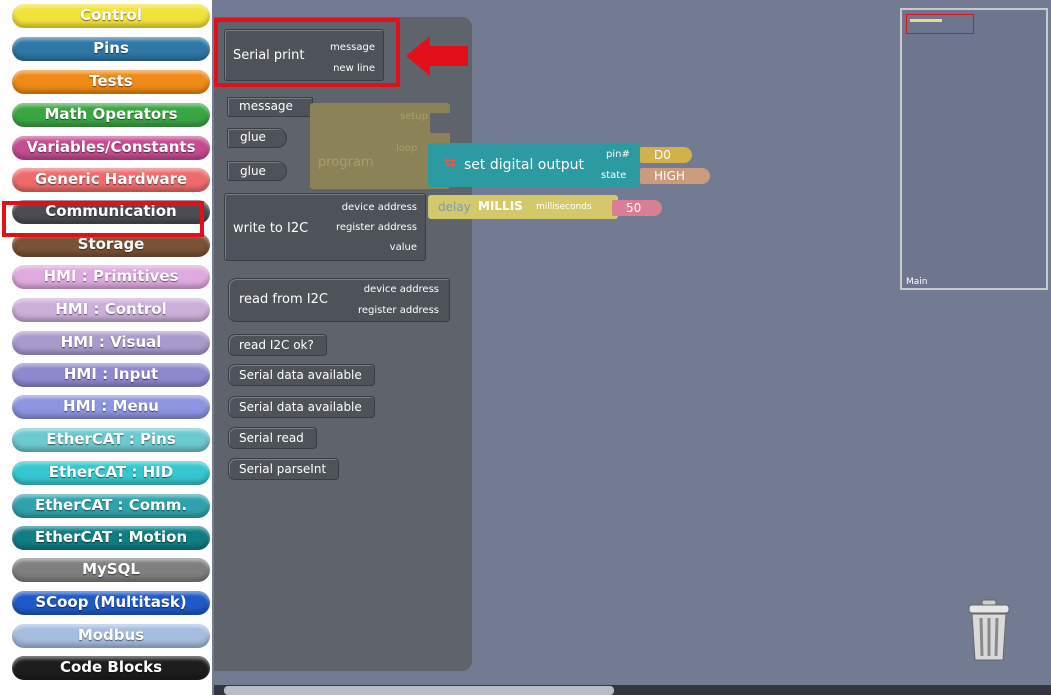 The image size is (1051, 695). I want to click on message-block: message, so click(270, 107).